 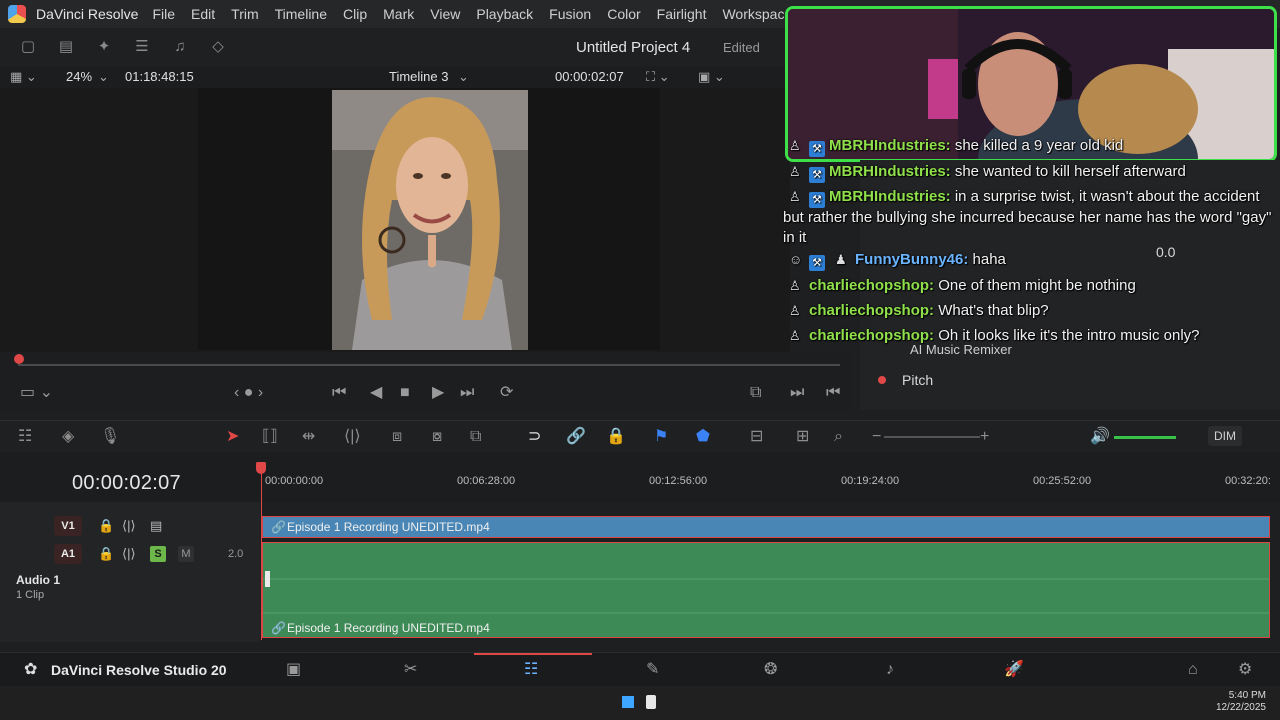 I want to click on match-frame-icon: ⧉, so click(x=755, y=393).